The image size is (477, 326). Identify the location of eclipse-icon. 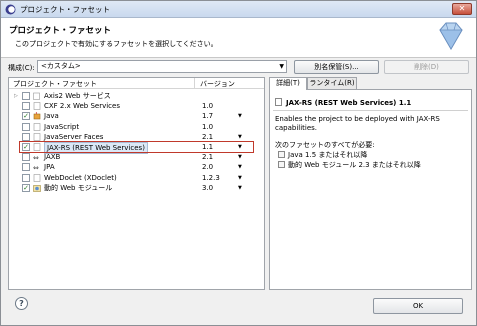
(10, 9).